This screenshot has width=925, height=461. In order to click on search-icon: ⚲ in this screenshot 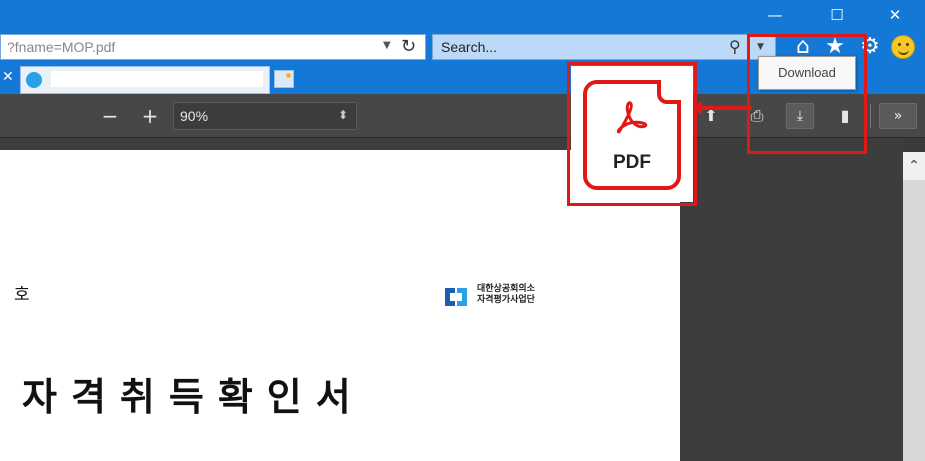, I will do `click(735, 46)`.